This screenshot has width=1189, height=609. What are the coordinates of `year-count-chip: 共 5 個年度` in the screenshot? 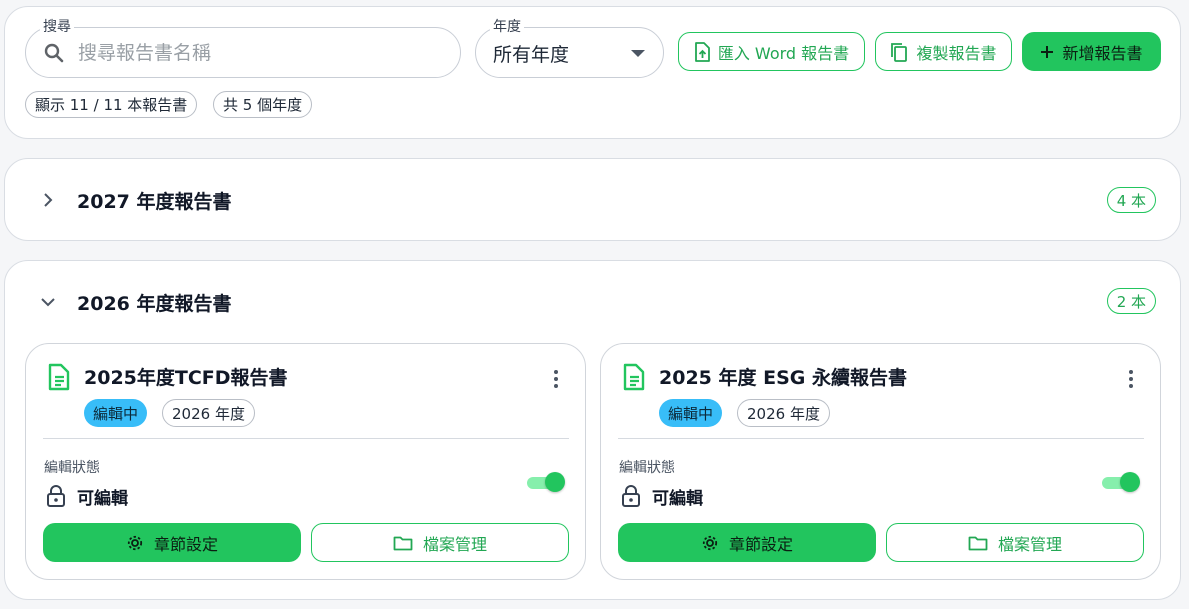 It's located at (263, 104).